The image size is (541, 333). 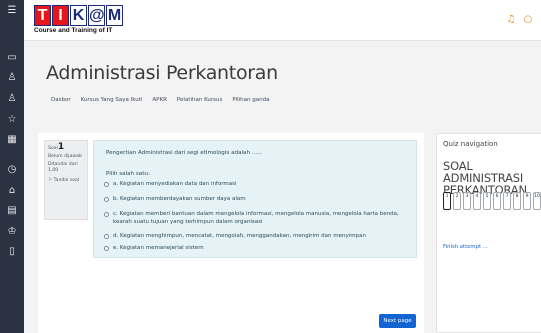 I want to click on bell-icon: ♫, so click(x=511, y=20).